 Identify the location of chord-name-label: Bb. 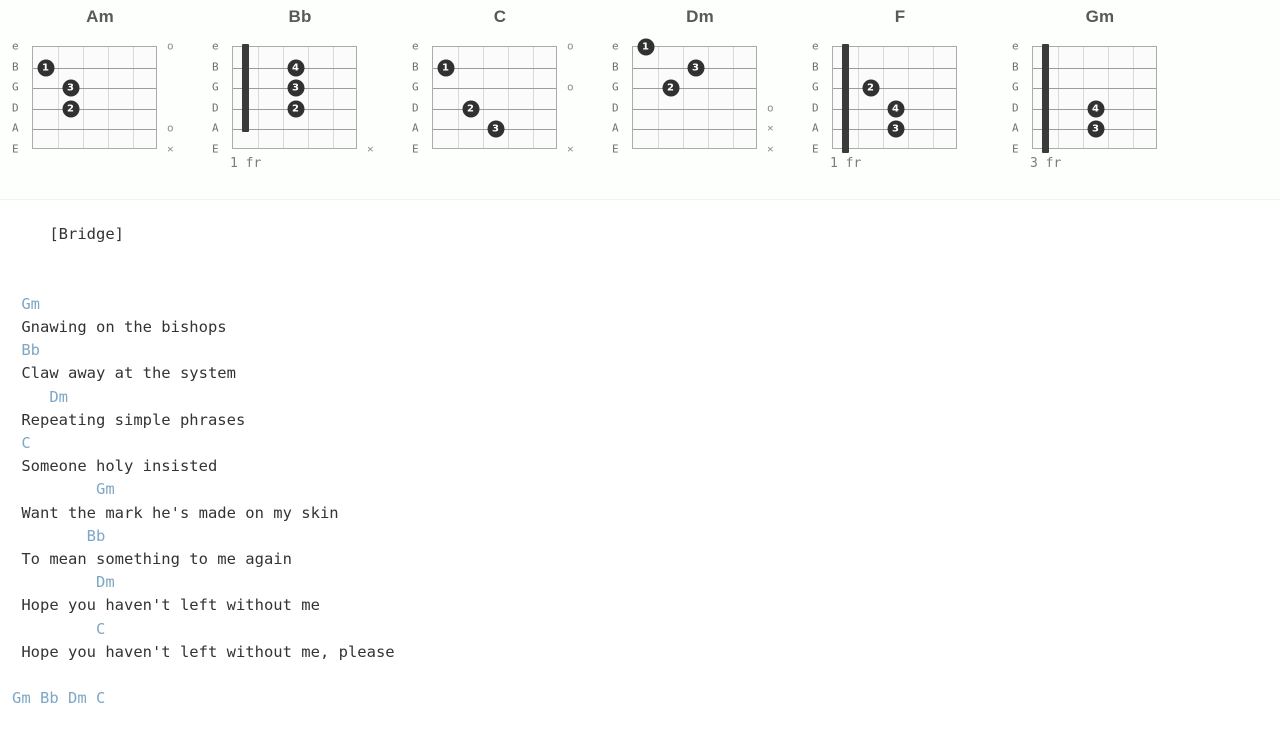
(300, 16).